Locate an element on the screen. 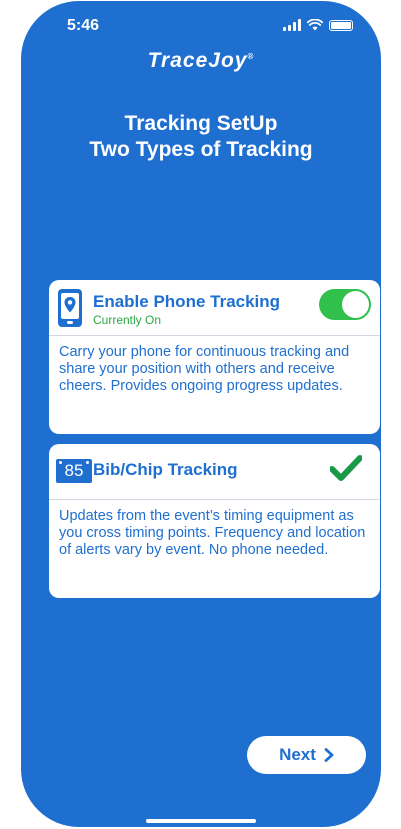  page-title-line-2: Two Types of Tracking is located at coordinates (201, 149).